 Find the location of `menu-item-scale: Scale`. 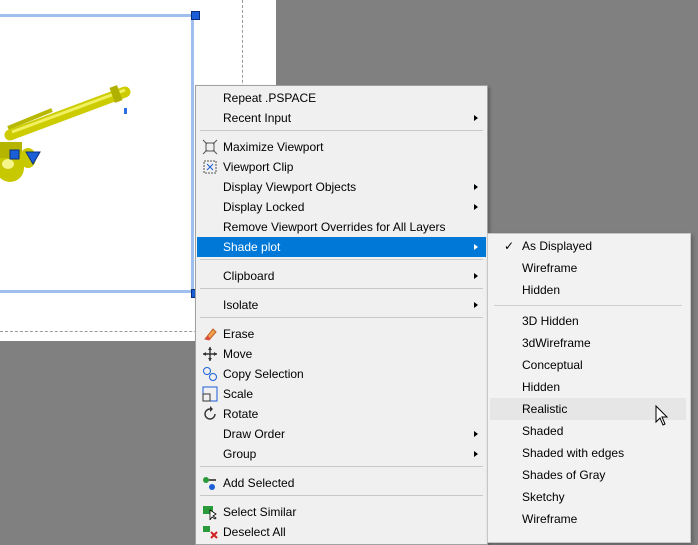

menu-item-scale: Scale is located at coordinates (341, 394).